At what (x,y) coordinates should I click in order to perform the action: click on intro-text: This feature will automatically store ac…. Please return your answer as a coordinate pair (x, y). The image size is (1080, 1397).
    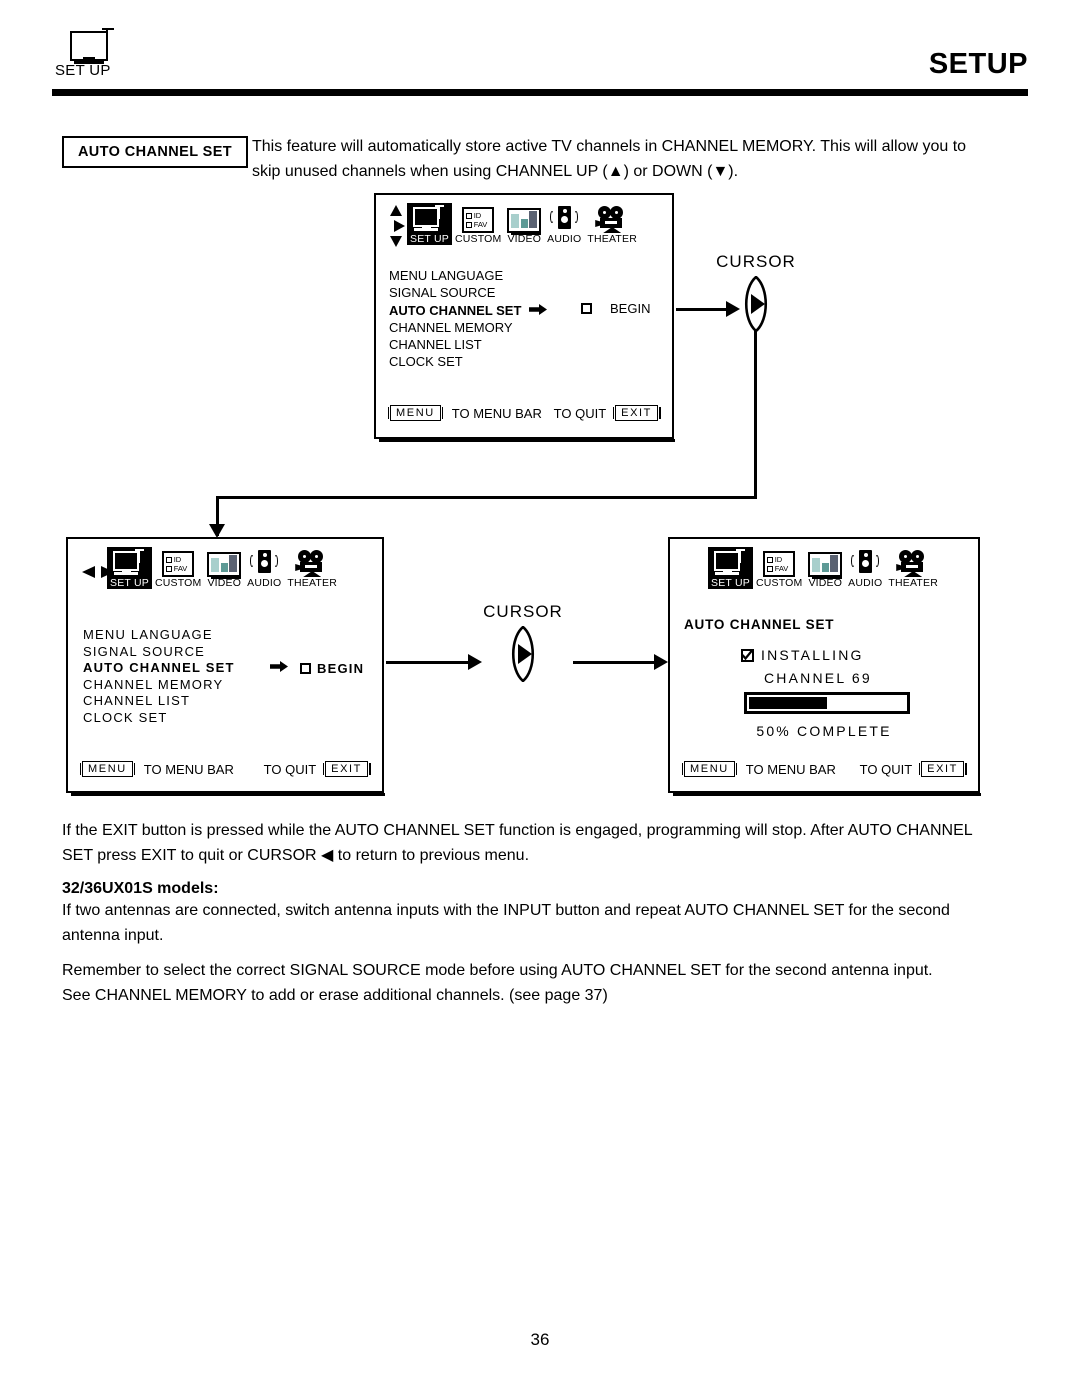
    Looking at the image, I should click on (628, 159).